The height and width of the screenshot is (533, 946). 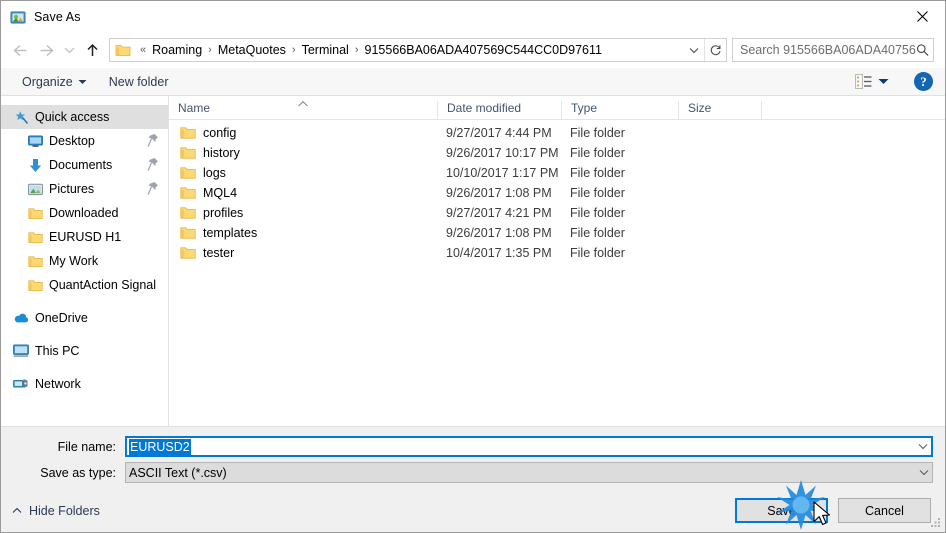 What do you see at coordinates (64, 510) in the screenshot?
I see `hide-folders-label: Hide Folders` at bounding box center [64, 510].